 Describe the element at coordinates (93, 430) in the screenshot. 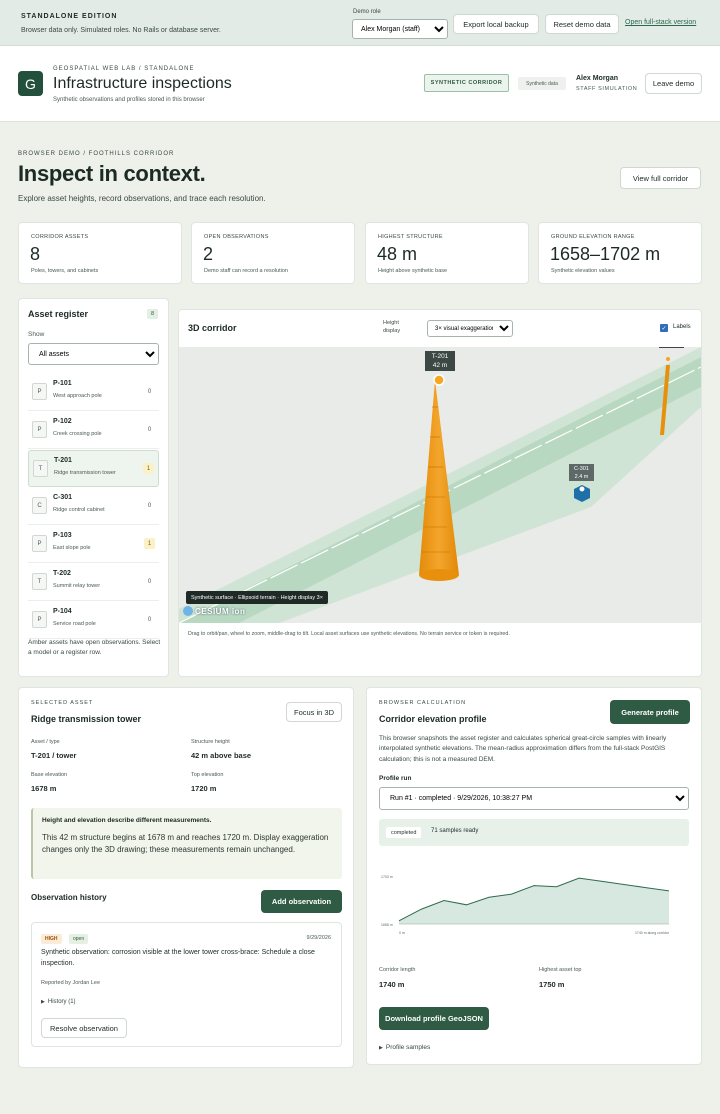

I see `asset-row: P P-102 Creek crossing pole 0` at that location.